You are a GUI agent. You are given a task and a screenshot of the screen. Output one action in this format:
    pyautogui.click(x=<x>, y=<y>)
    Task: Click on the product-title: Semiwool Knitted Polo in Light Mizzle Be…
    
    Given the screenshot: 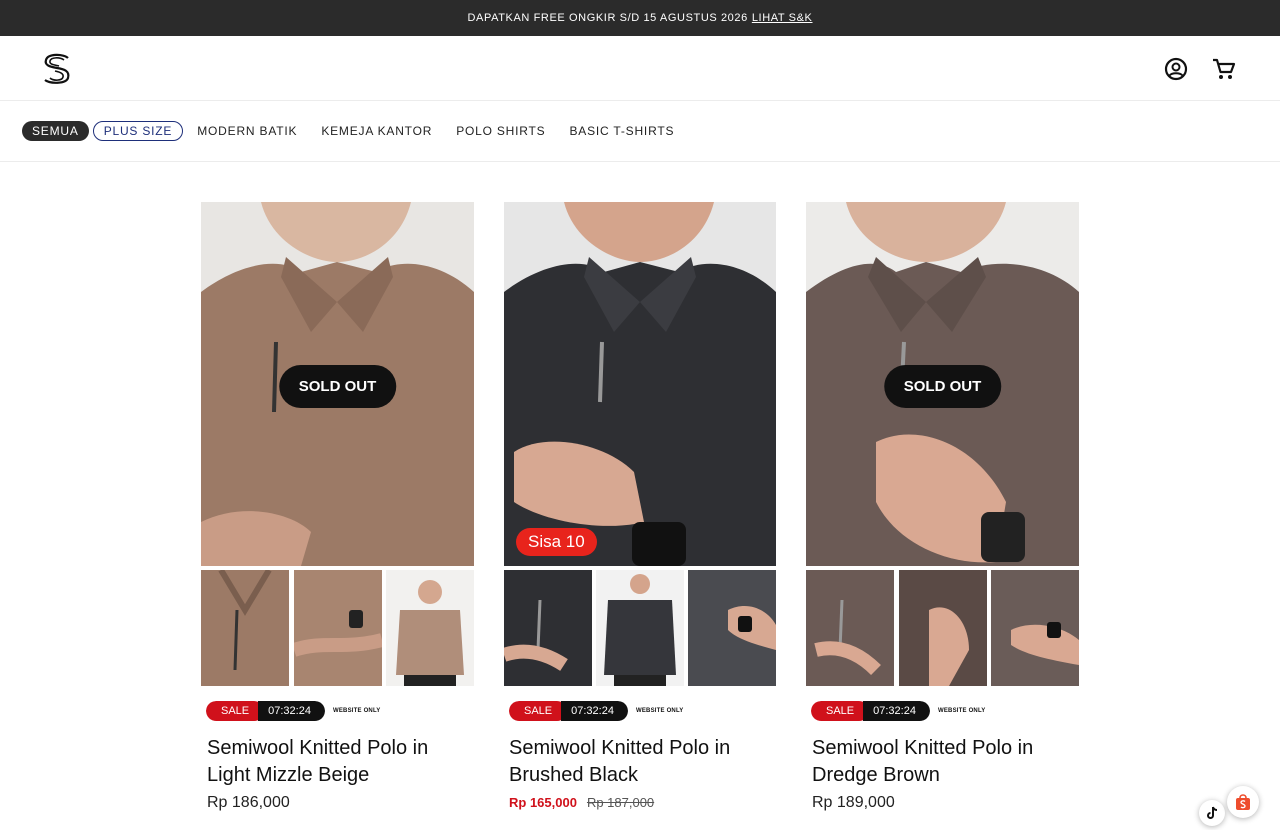 What is the action you would take?
    pyautogui.click(x=340, y=762)
    